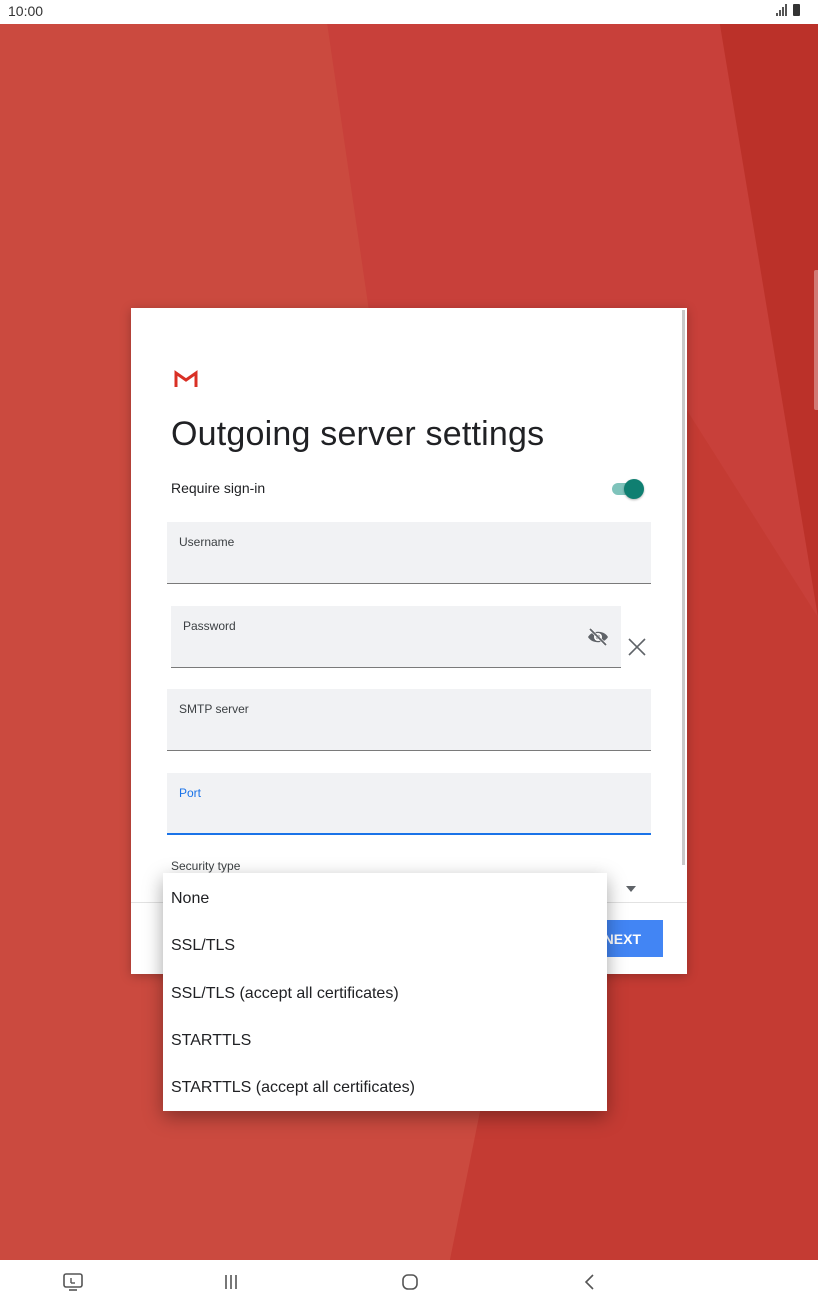  What do you see at coordinates (631, 889) in the screenshot?
I see `chevron-down-icon` at bounding box center [631, 889].